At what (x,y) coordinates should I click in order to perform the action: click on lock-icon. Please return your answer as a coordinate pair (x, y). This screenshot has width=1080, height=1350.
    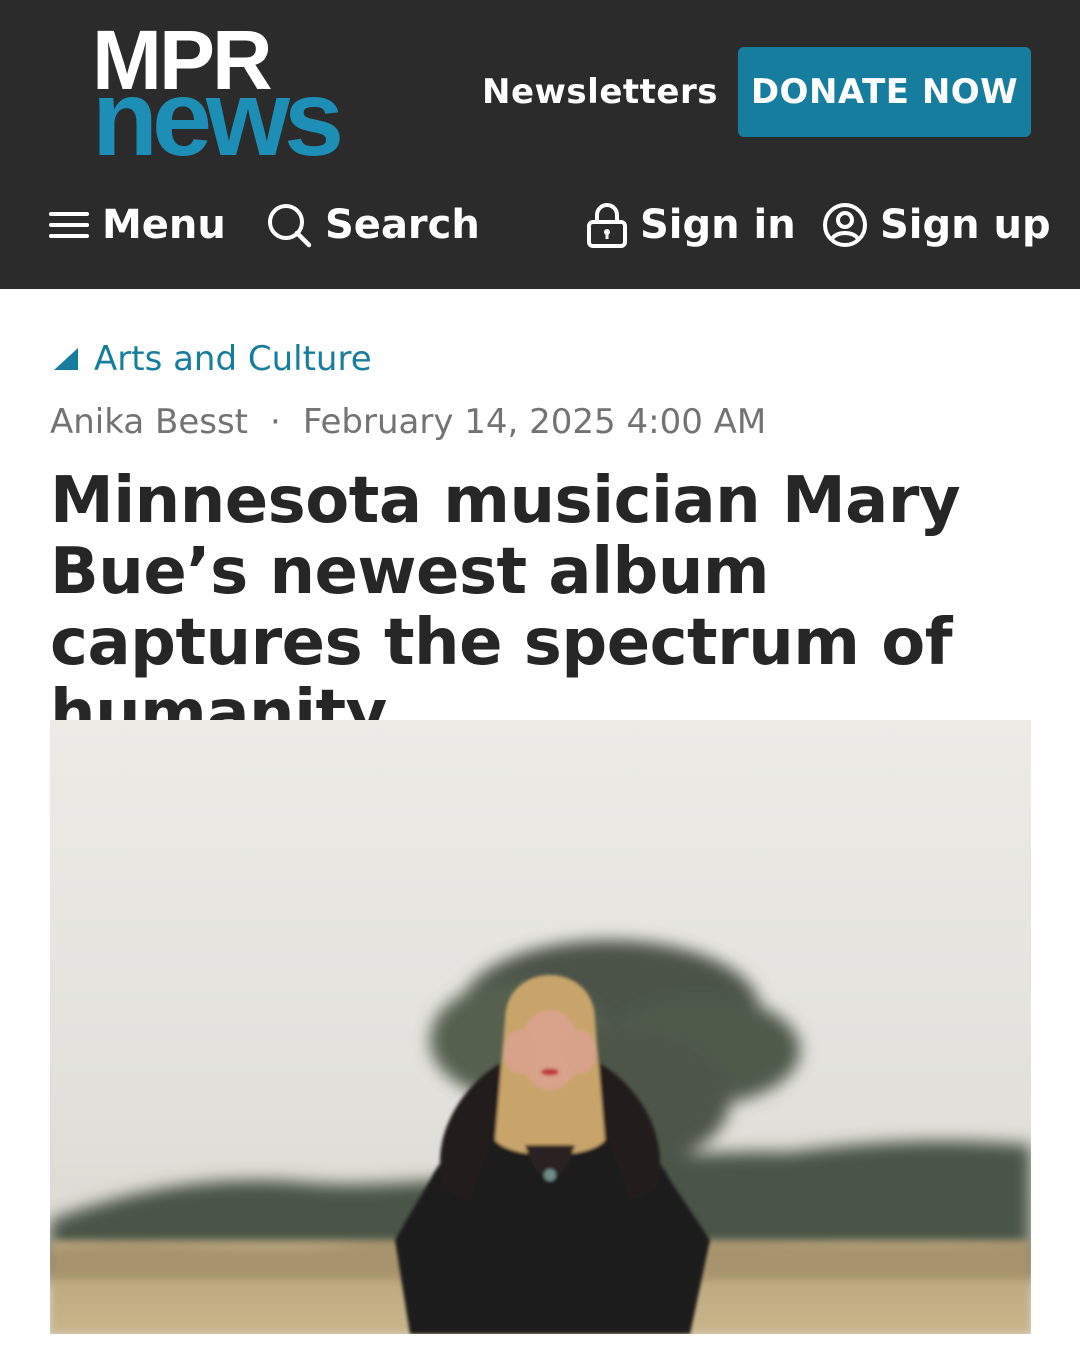
    Looking at the image, I should click on (607, 225).